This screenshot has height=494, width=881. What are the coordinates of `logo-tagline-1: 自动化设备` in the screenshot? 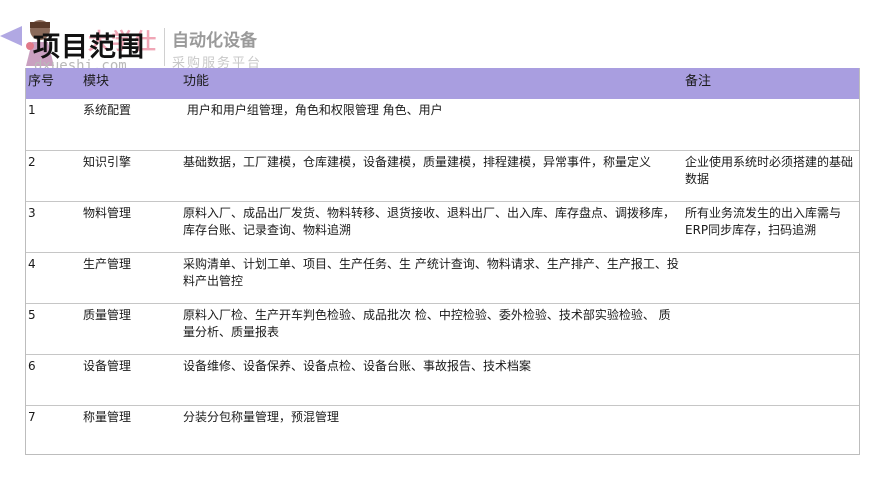 It's located at (214, 41).